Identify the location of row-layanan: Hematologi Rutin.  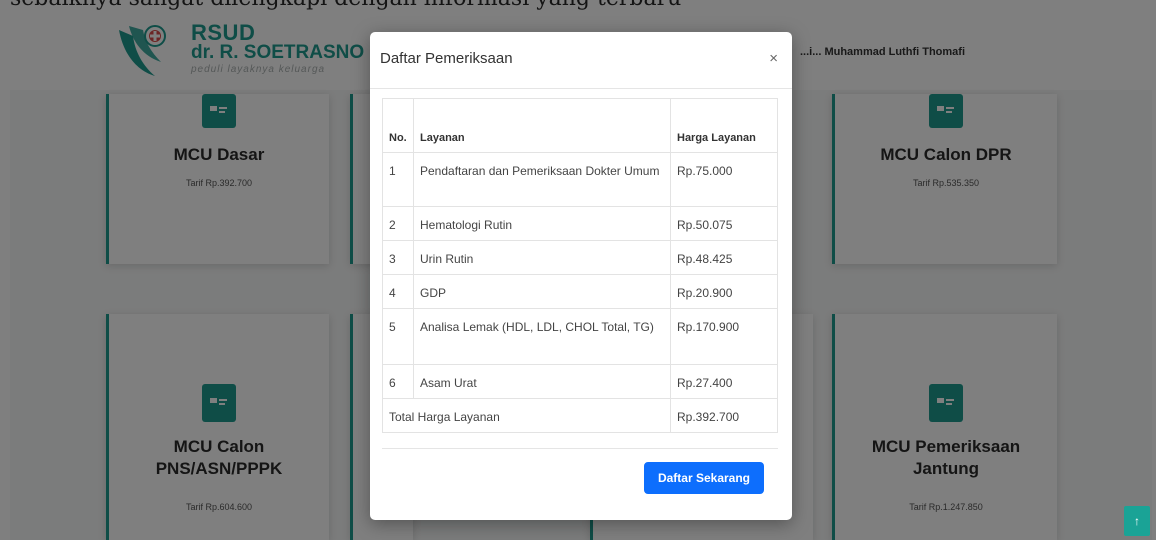
(542, 223).